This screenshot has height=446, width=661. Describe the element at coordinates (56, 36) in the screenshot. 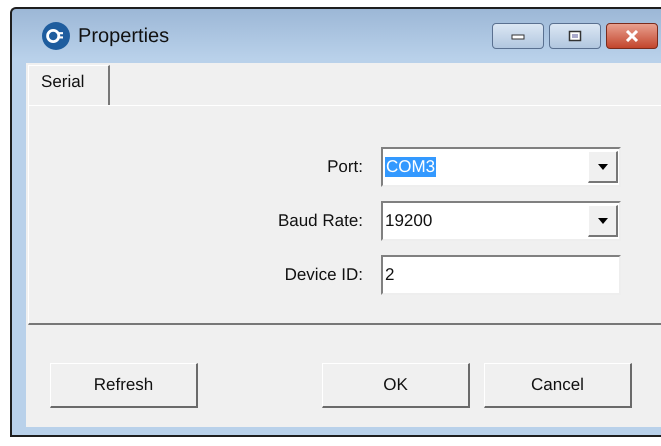

I see `app-icon` at that location.